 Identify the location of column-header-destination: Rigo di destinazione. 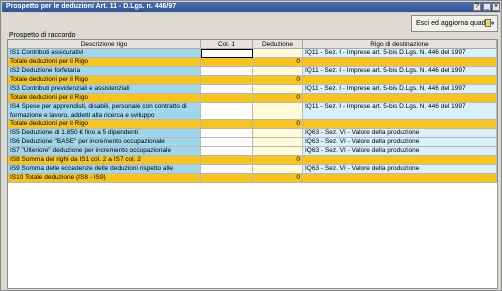
(400, 44).